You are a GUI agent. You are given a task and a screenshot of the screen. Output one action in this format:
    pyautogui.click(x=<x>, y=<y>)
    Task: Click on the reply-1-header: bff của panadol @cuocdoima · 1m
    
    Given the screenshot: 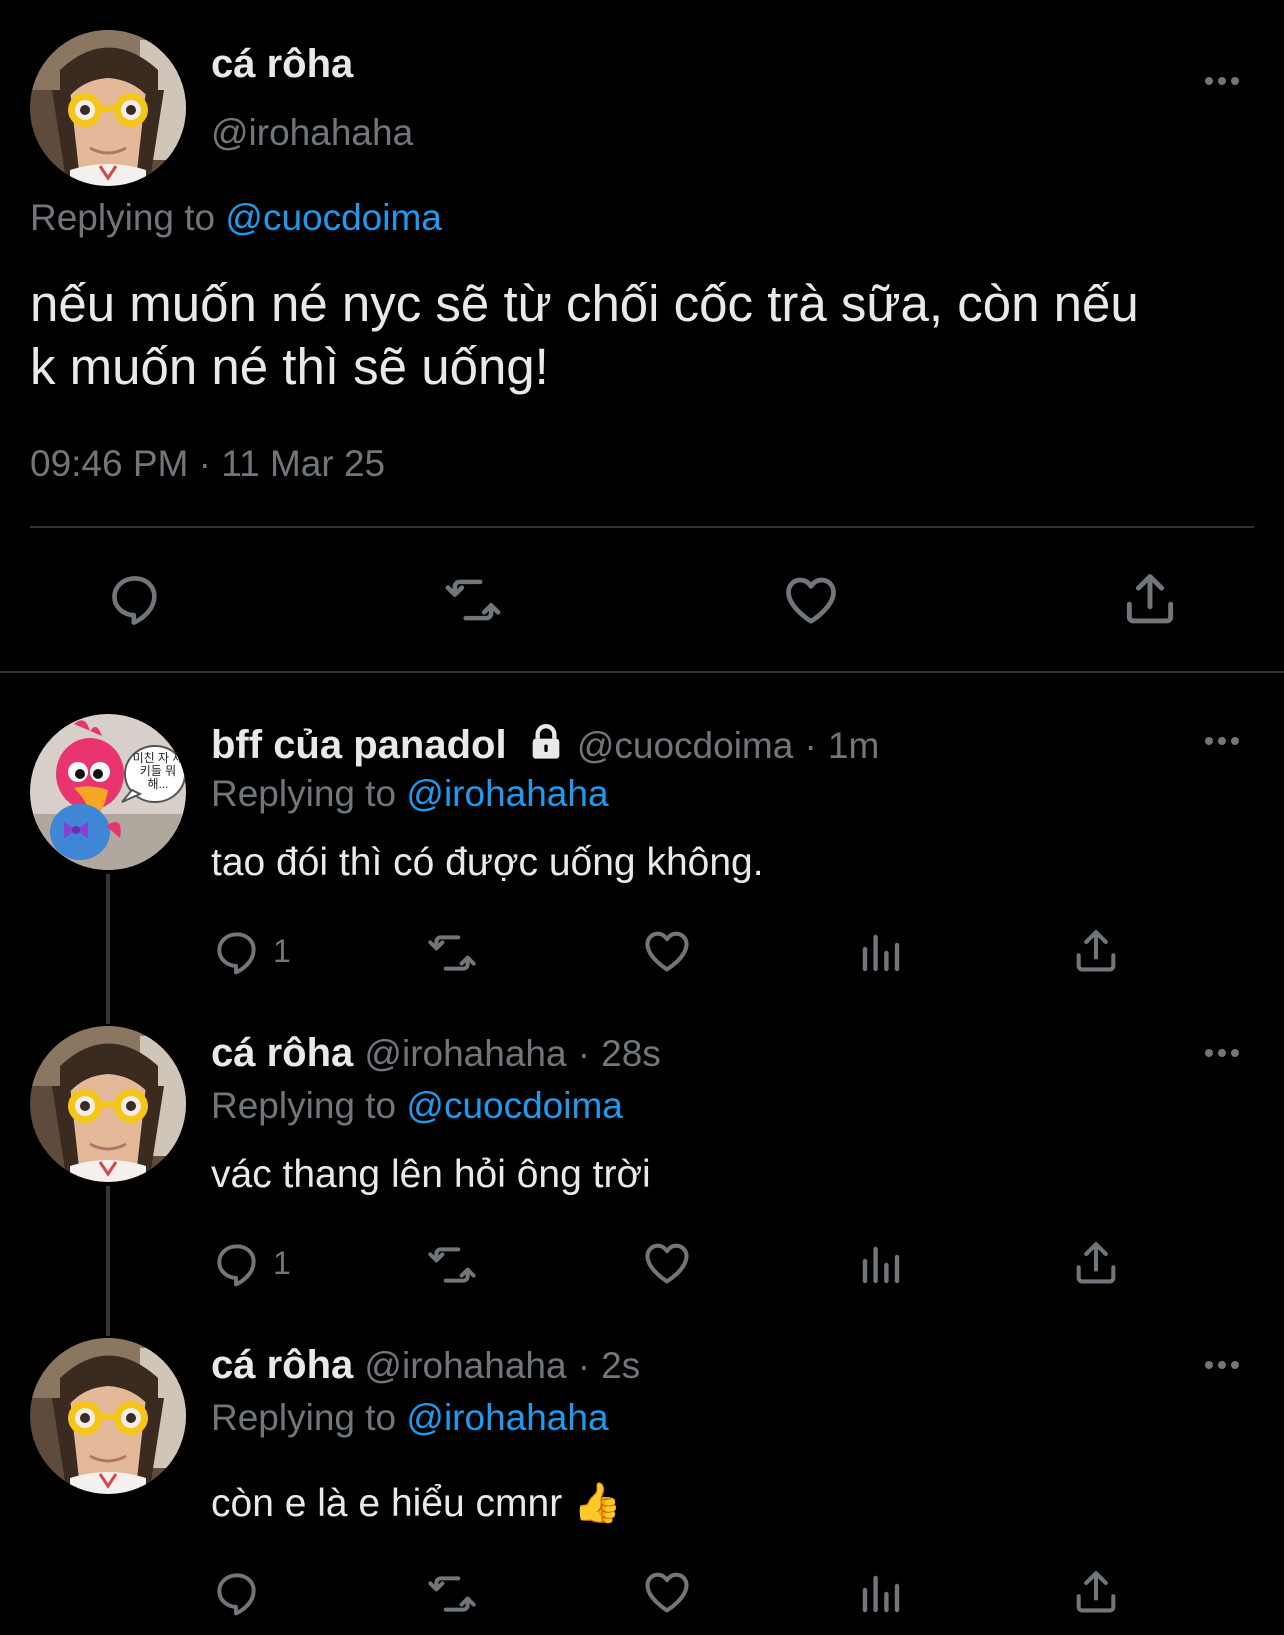 What is the action you would take?
    pyautogui.click(x=545, y=745)
    